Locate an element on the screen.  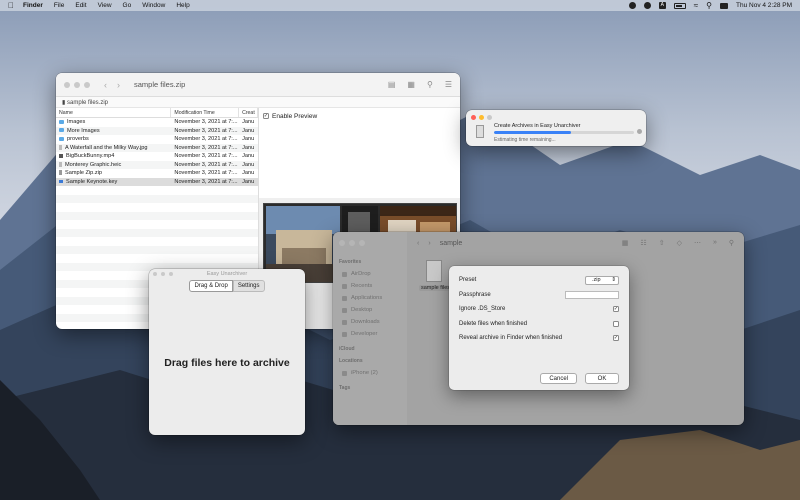
file-name: proverbs is located at coordinates (78, 139).